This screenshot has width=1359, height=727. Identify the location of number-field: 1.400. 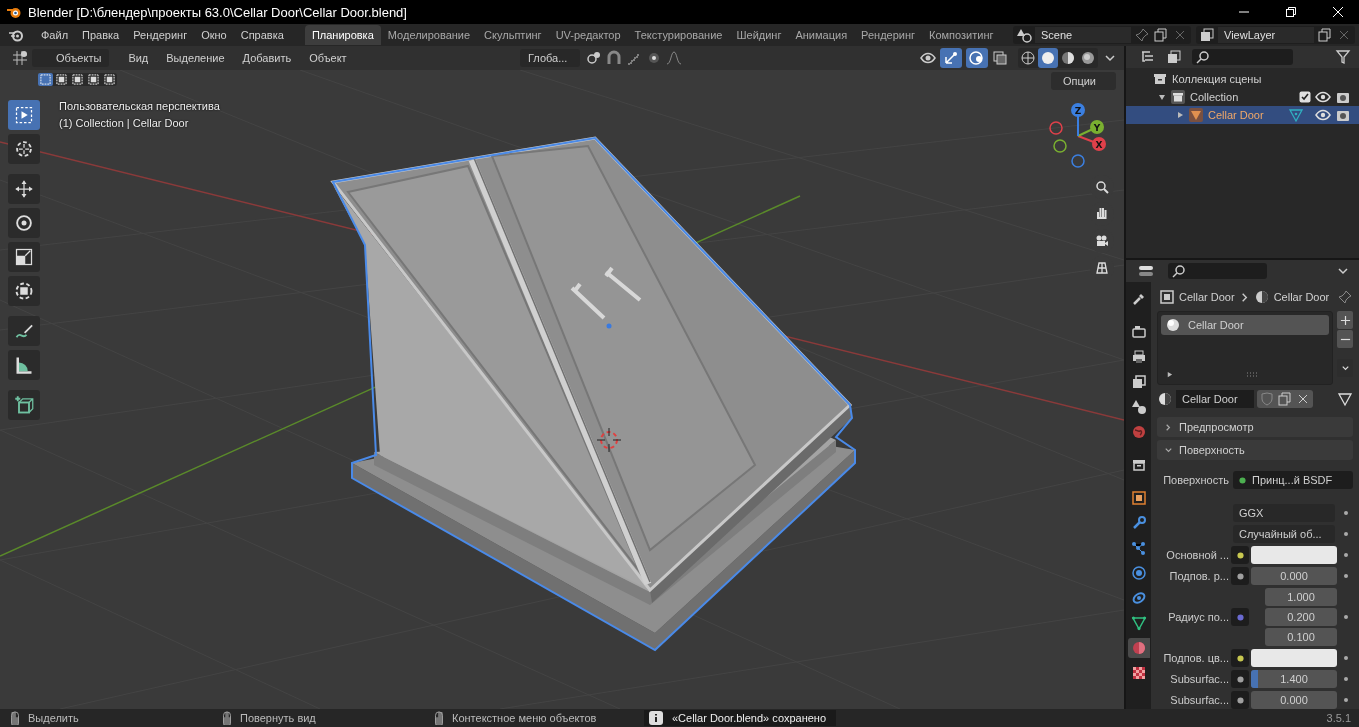
(1294, 679).